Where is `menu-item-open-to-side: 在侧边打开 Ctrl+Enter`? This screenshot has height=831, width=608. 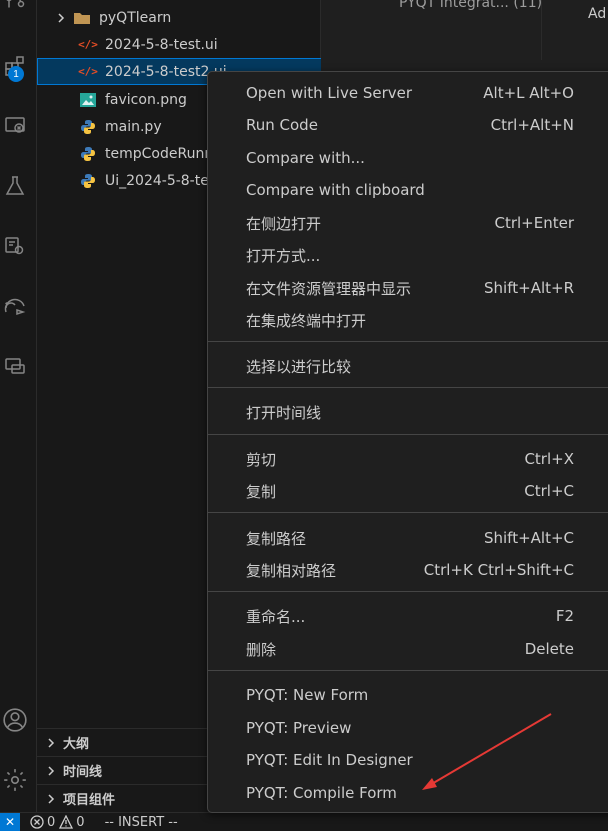
menu-item-open-to-side: 在侧边打开 Ctrl+Enter is located at coordinates (408, 223).